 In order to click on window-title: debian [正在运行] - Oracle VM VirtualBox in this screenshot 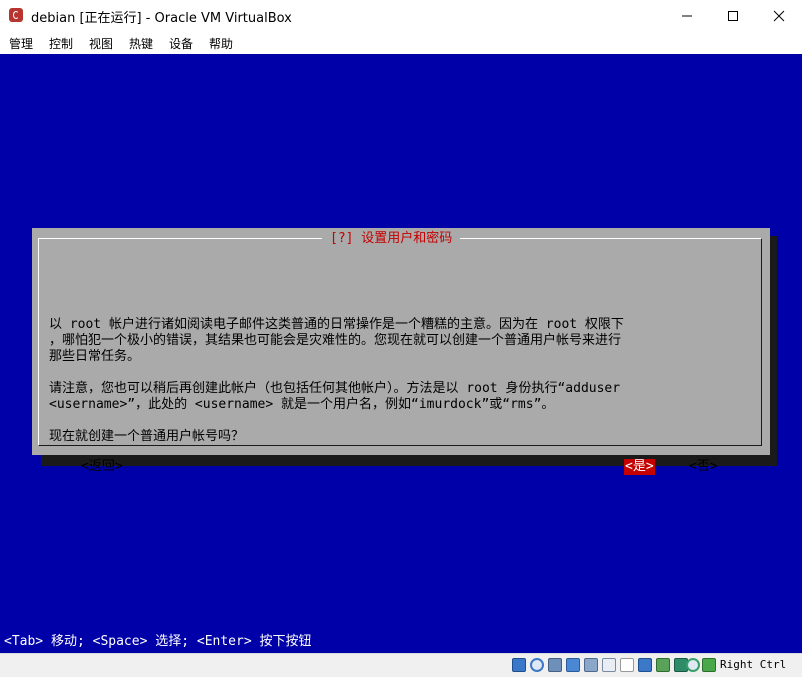, I will do `click(161, 18)`.